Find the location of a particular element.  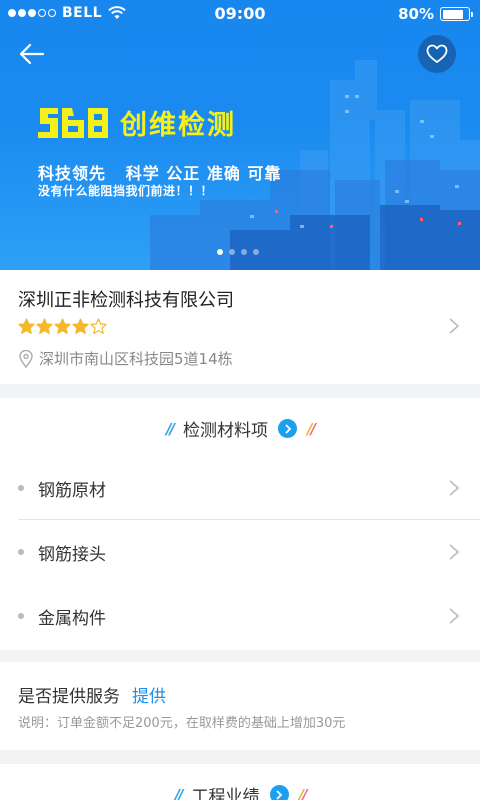

brand-logo: 创维检测 is located at coordinates (136, 122).